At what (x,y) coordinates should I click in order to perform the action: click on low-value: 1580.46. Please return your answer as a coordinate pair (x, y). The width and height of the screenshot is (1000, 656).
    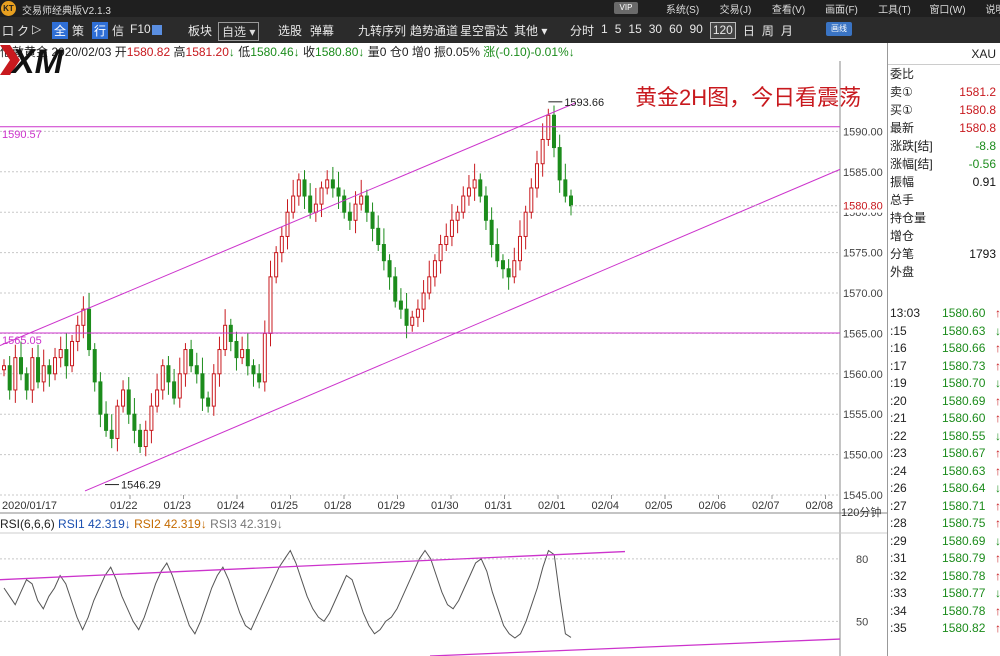
    Looking at the image, I should click on (272, 52).